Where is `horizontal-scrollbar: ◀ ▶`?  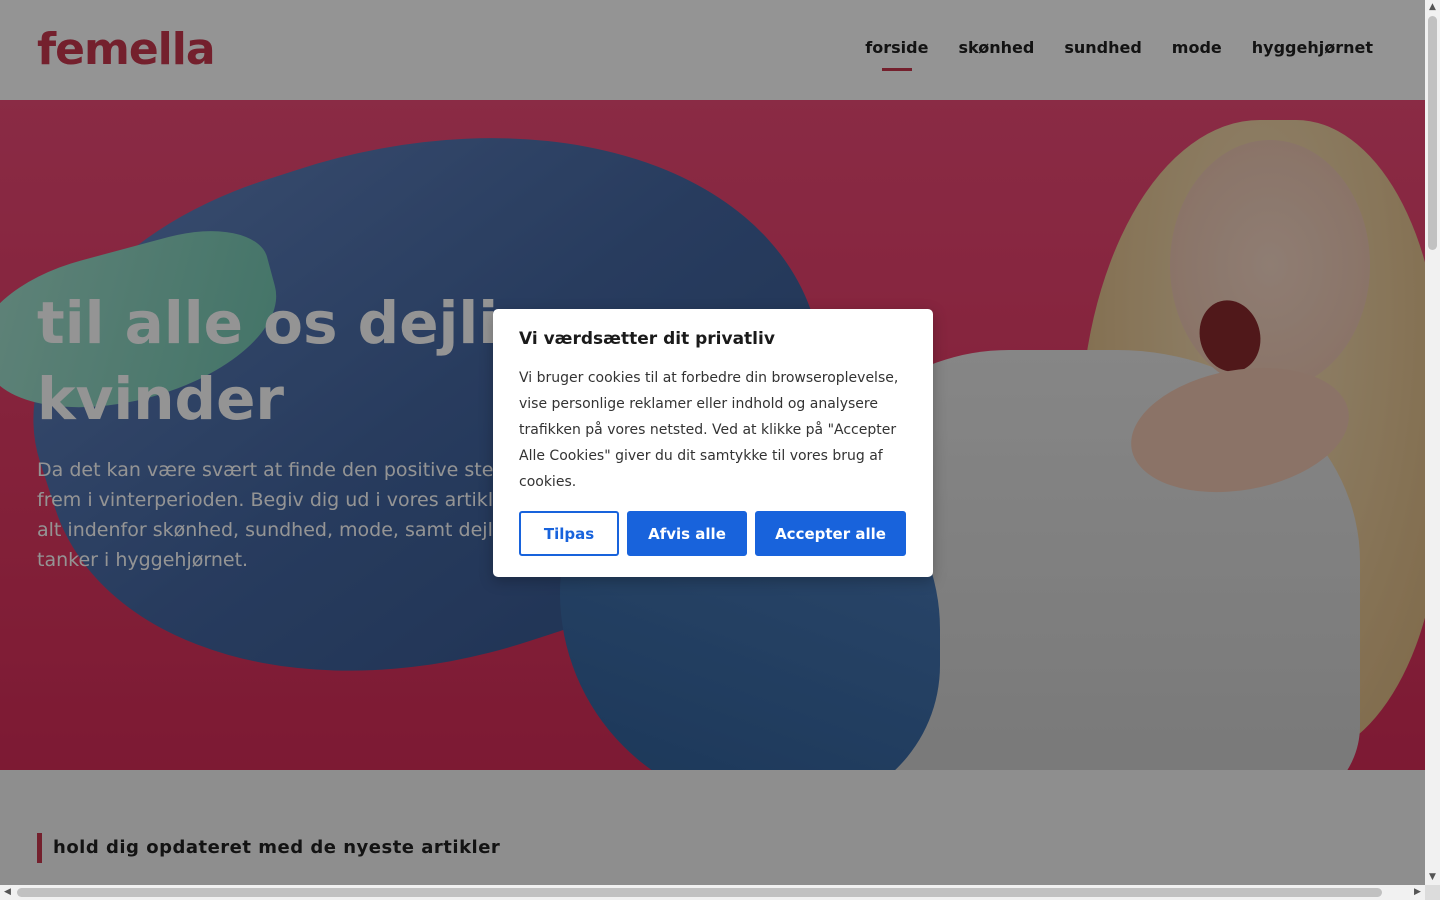 horizontal-scrollbar: ◀ ▶ is located at coordinates (712, 892).